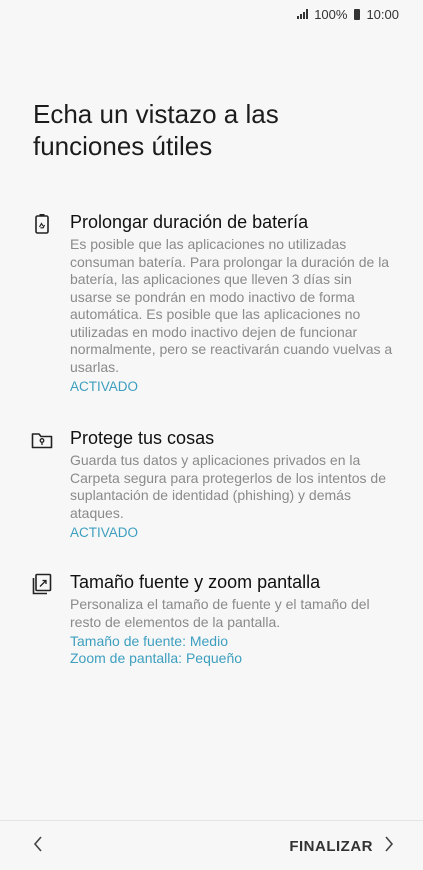 The image size is (423, 870). Describe the element at coordinates (189, 222) in the screenshot. I see `feature-title: Prolongar duración de batería` at that location.